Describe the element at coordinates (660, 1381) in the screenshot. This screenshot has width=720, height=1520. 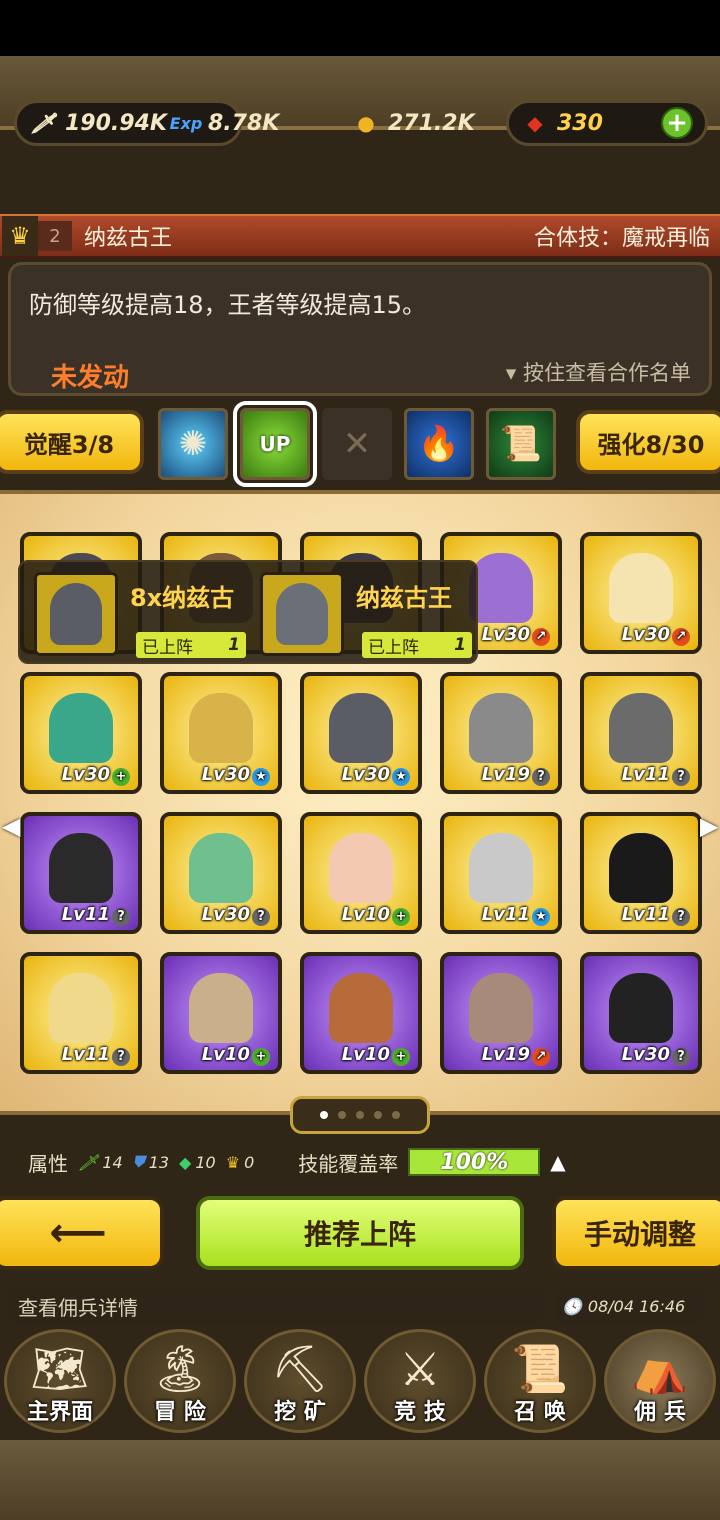
I see `nav-tent: ⛺ 佣 兵` at that location.